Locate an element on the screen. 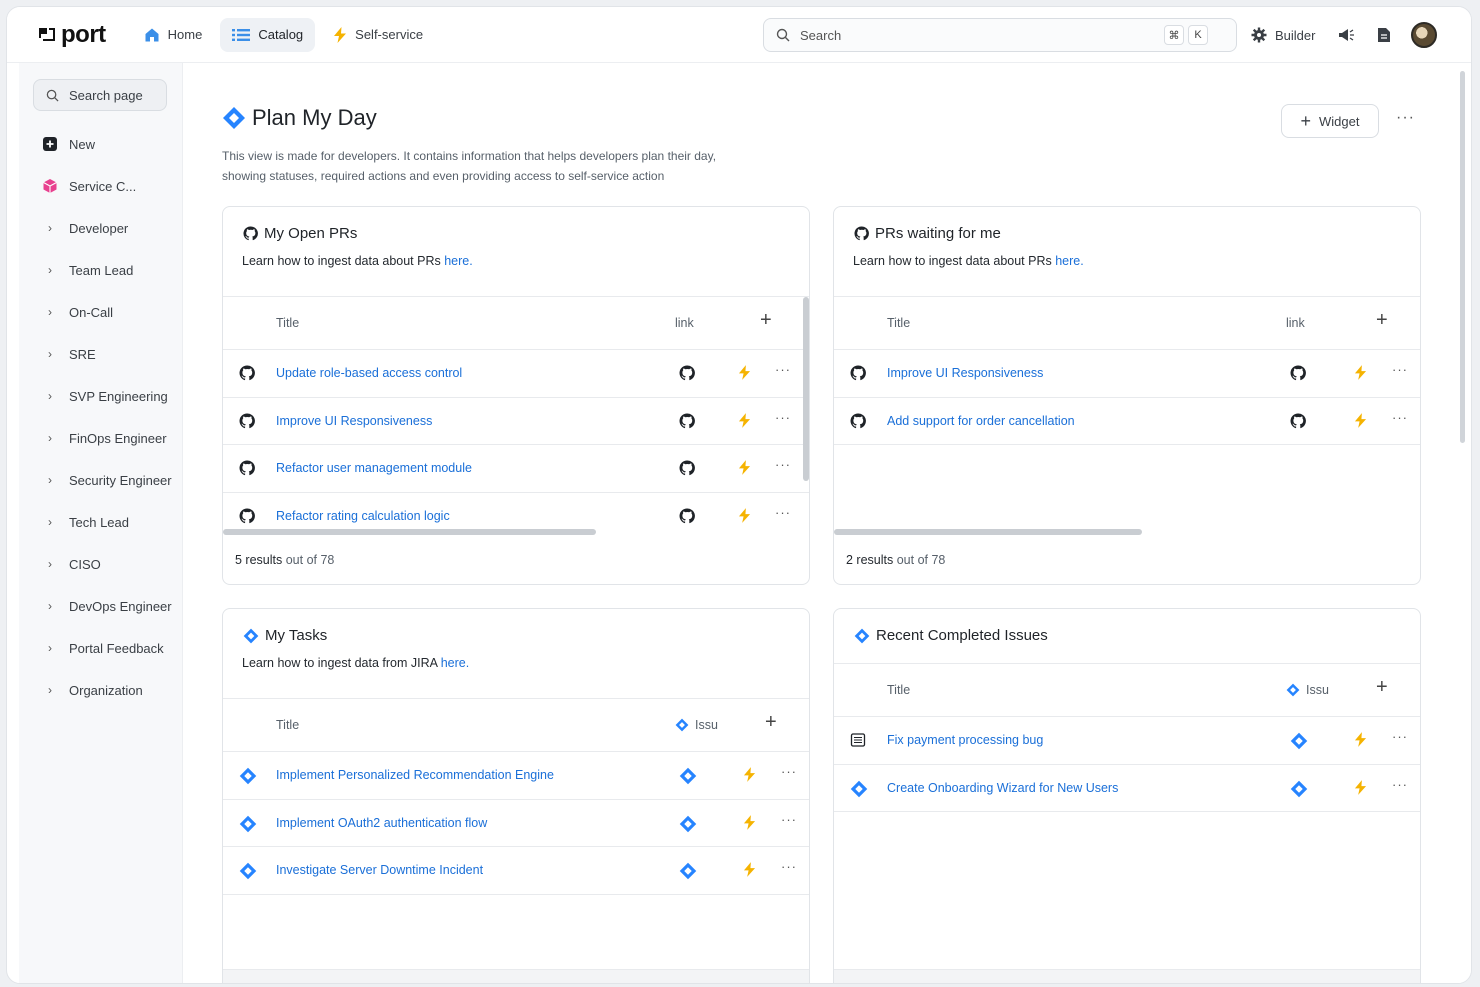 The image size is (1480, 987). issue-title-link: Create Onboarding Wizard for New Users is located at coordinates (1002, 788).